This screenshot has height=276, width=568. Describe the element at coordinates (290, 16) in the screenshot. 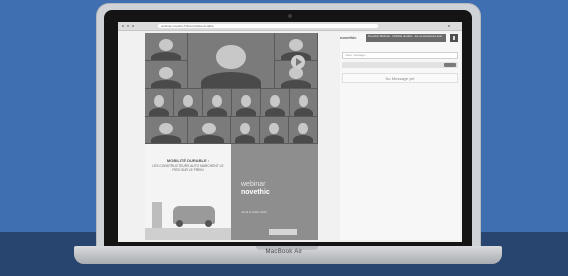

I see `camera-icon` at that location.